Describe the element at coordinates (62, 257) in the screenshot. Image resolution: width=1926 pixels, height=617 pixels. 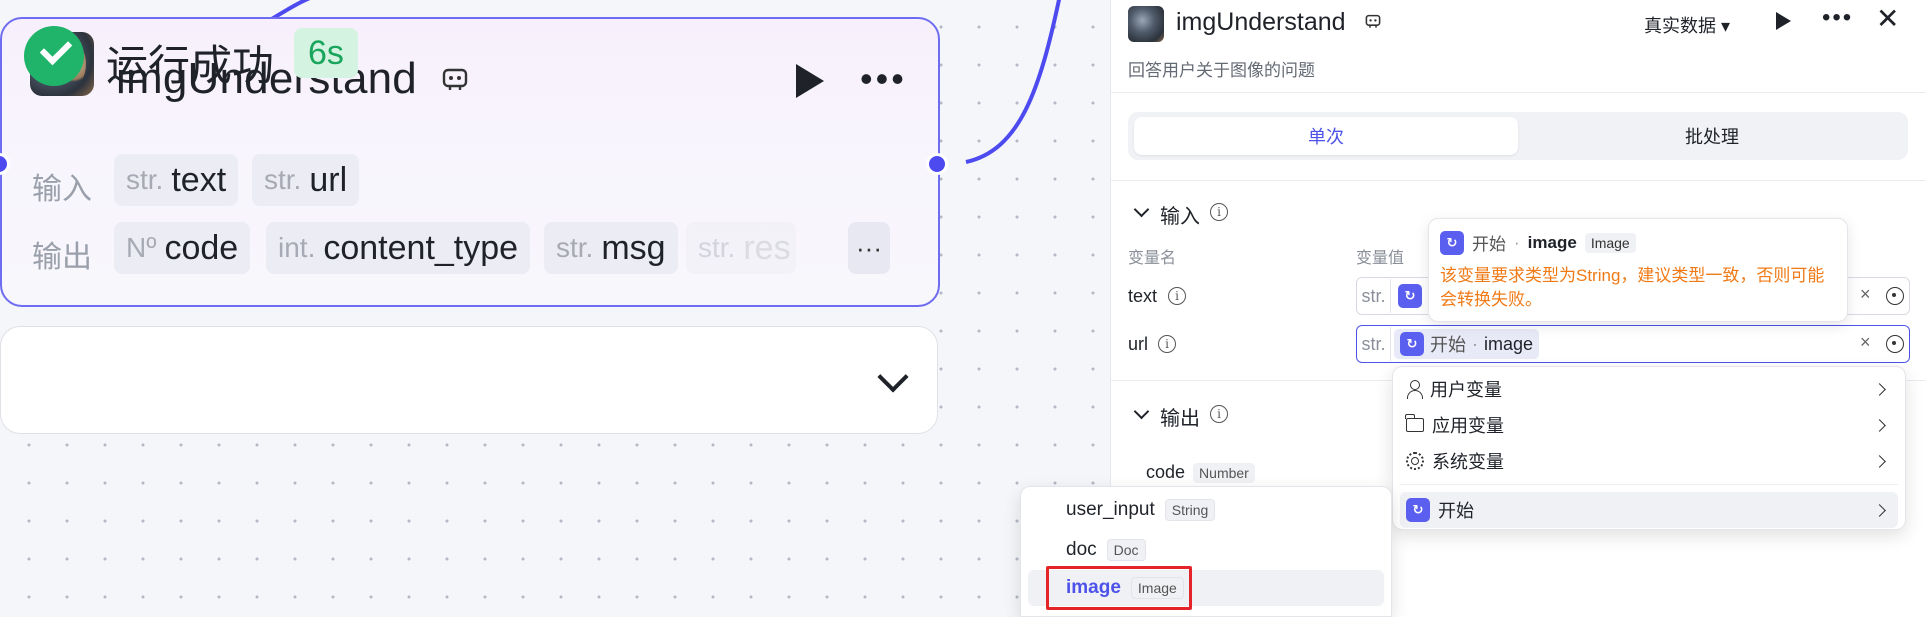
I see `node-output-label: 输出` at that location.